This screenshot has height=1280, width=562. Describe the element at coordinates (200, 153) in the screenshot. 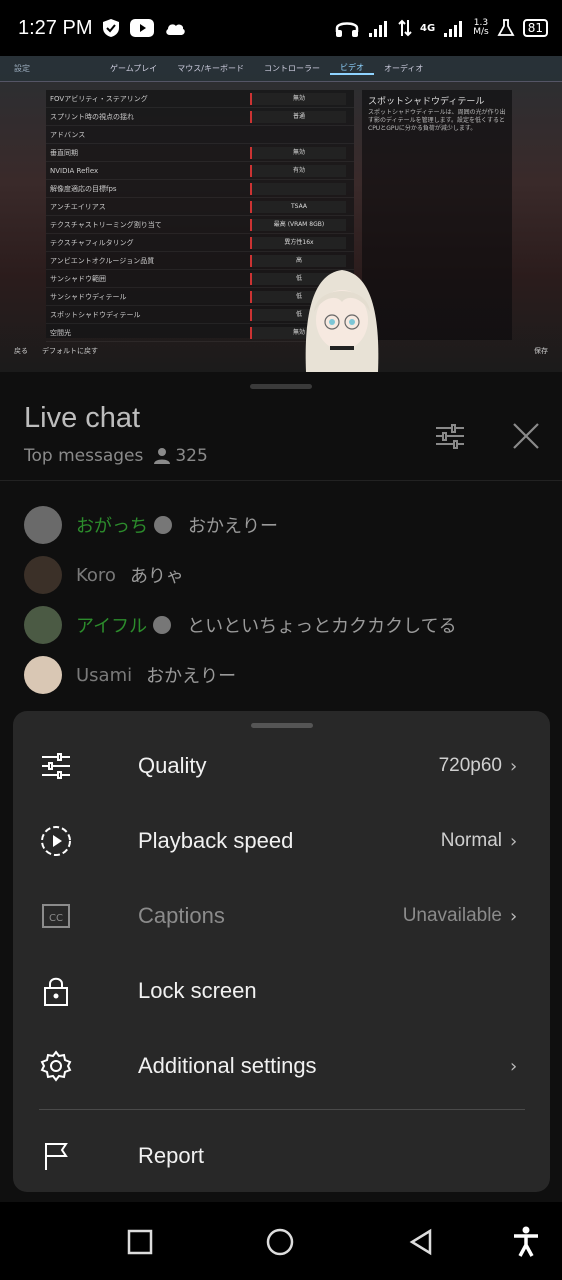

I see `game-row: 垂直同期 無効` at that location.